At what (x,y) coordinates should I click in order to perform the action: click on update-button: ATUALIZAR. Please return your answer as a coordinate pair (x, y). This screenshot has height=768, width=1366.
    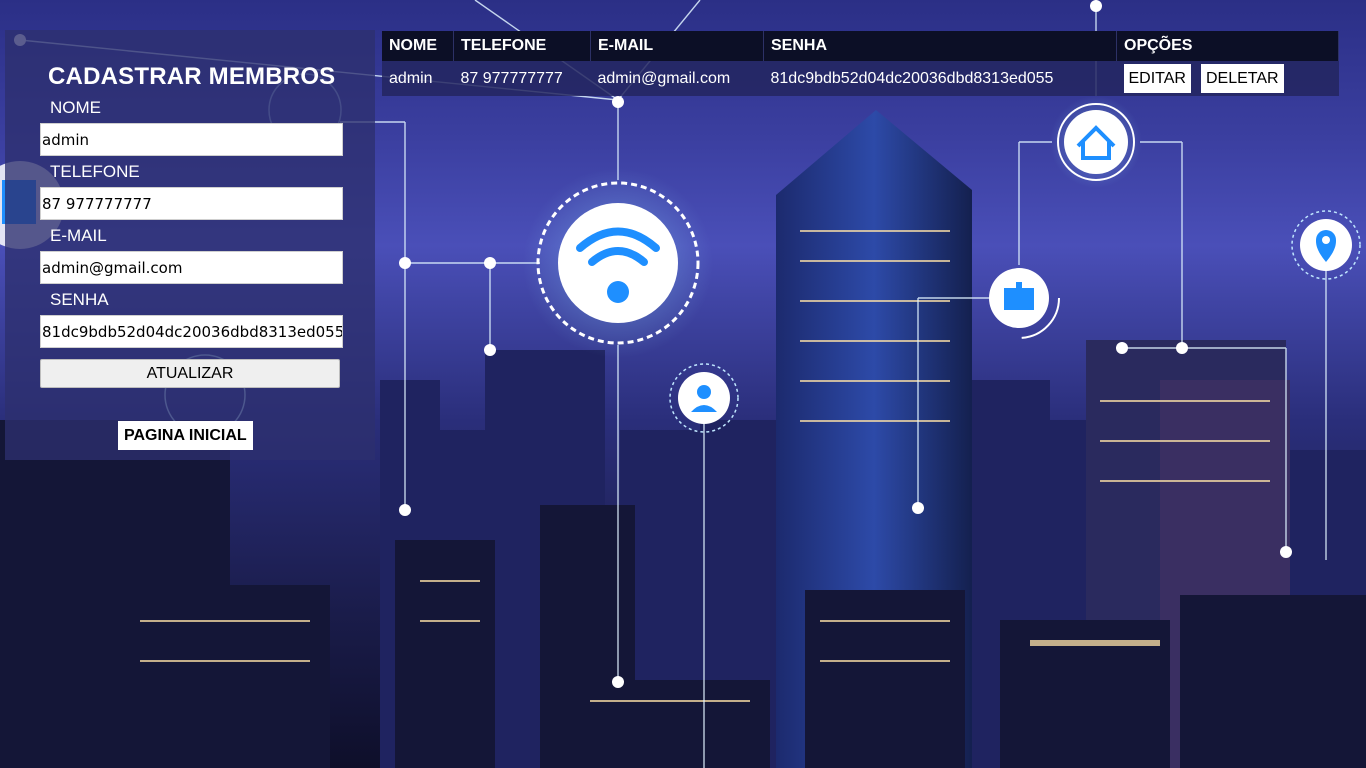
    Looking at the image, I should click on (190, 373).